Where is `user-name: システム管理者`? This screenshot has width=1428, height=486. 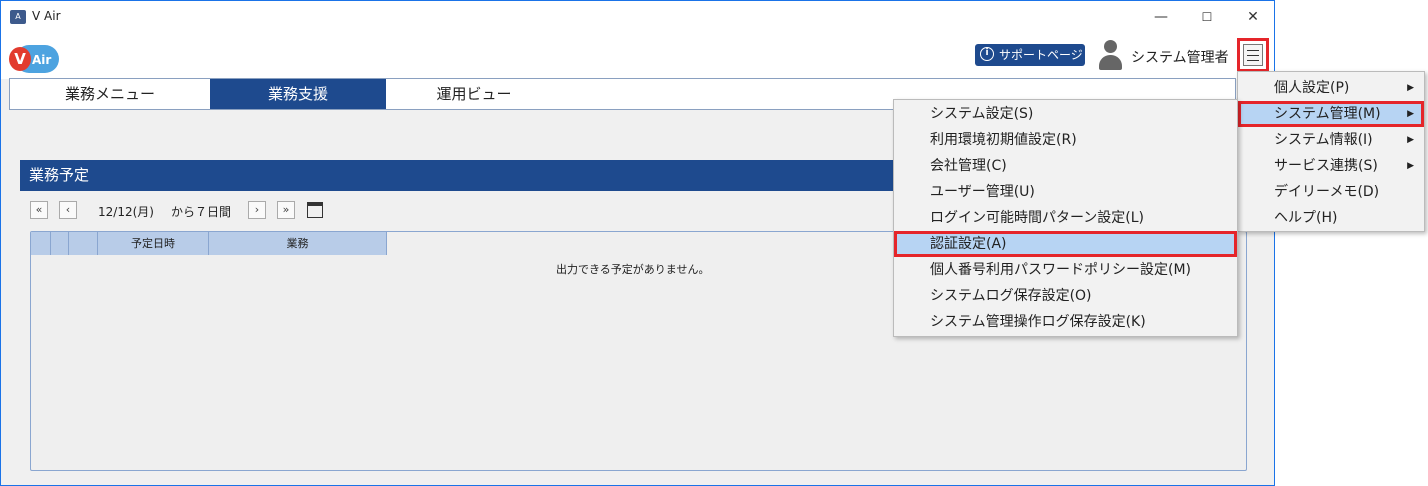 user-name: システム管理者 is located at coordinates (1180, 58).